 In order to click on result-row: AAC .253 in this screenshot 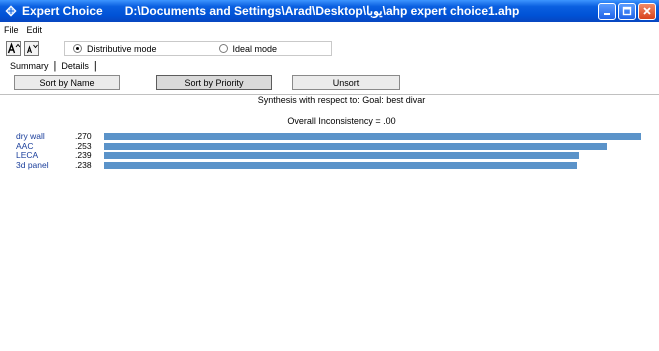, I will do `click(336, 146)`.